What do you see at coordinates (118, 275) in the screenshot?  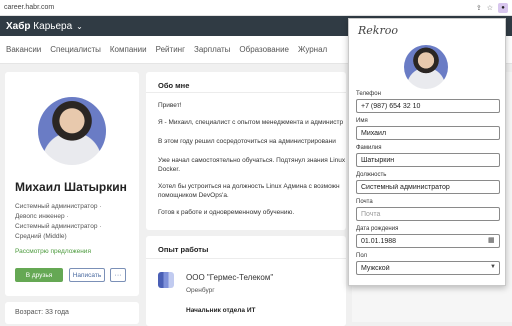 I see `more-options-button: ···` at bounding box center [118, 275].